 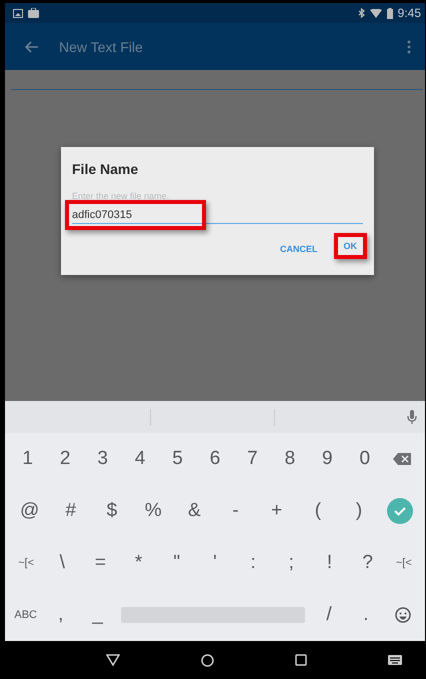 What do you see at coordinates (215, 563) in the screenshot?
I see `keyboard-key: '` at bounding box center [215, 563].